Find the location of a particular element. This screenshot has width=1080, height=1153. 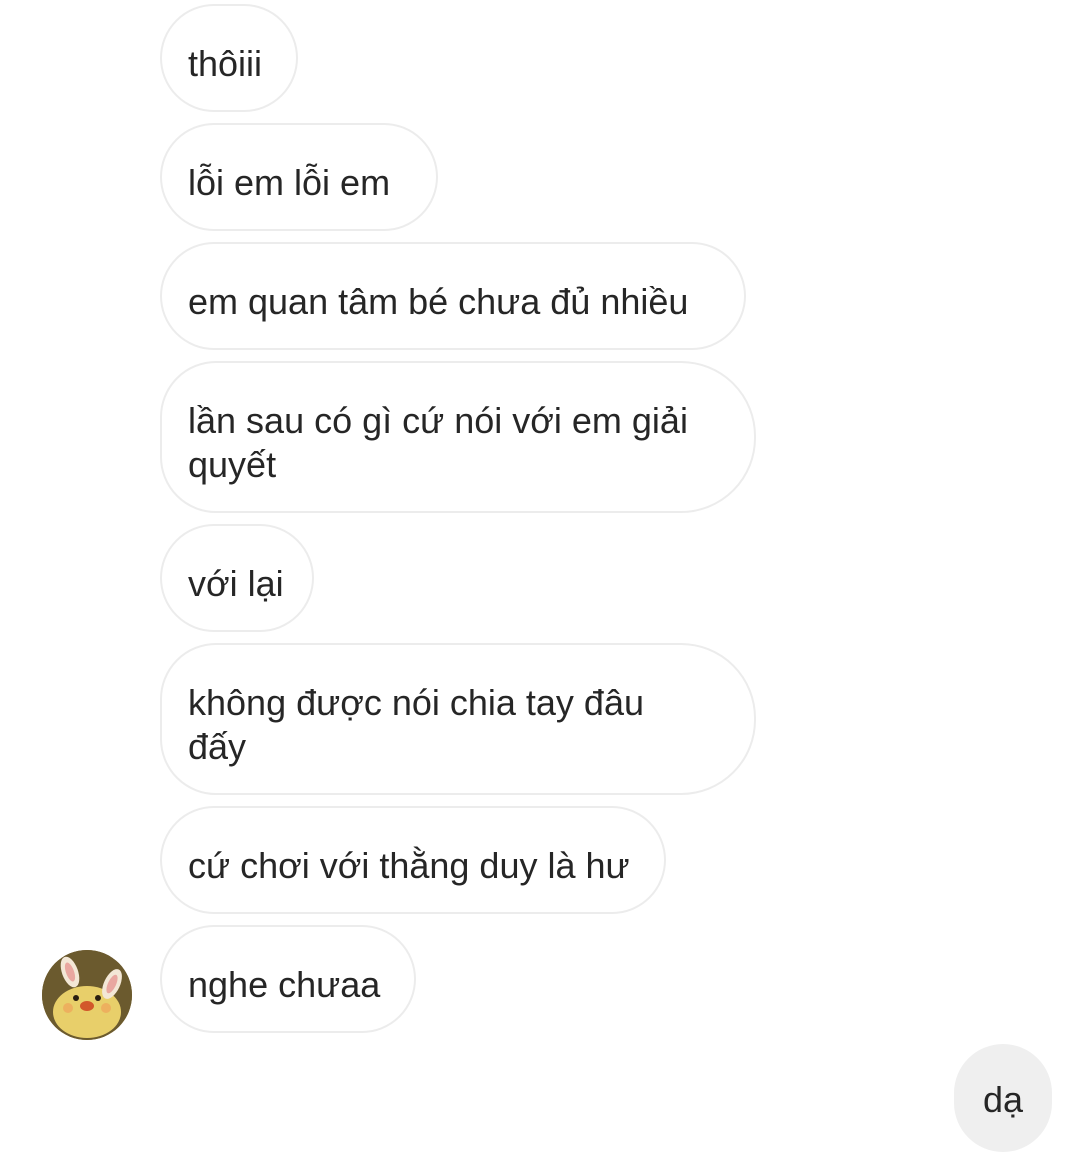

message-text: không được nói chia tay đâu đấy is located at coordinates (416, 724).